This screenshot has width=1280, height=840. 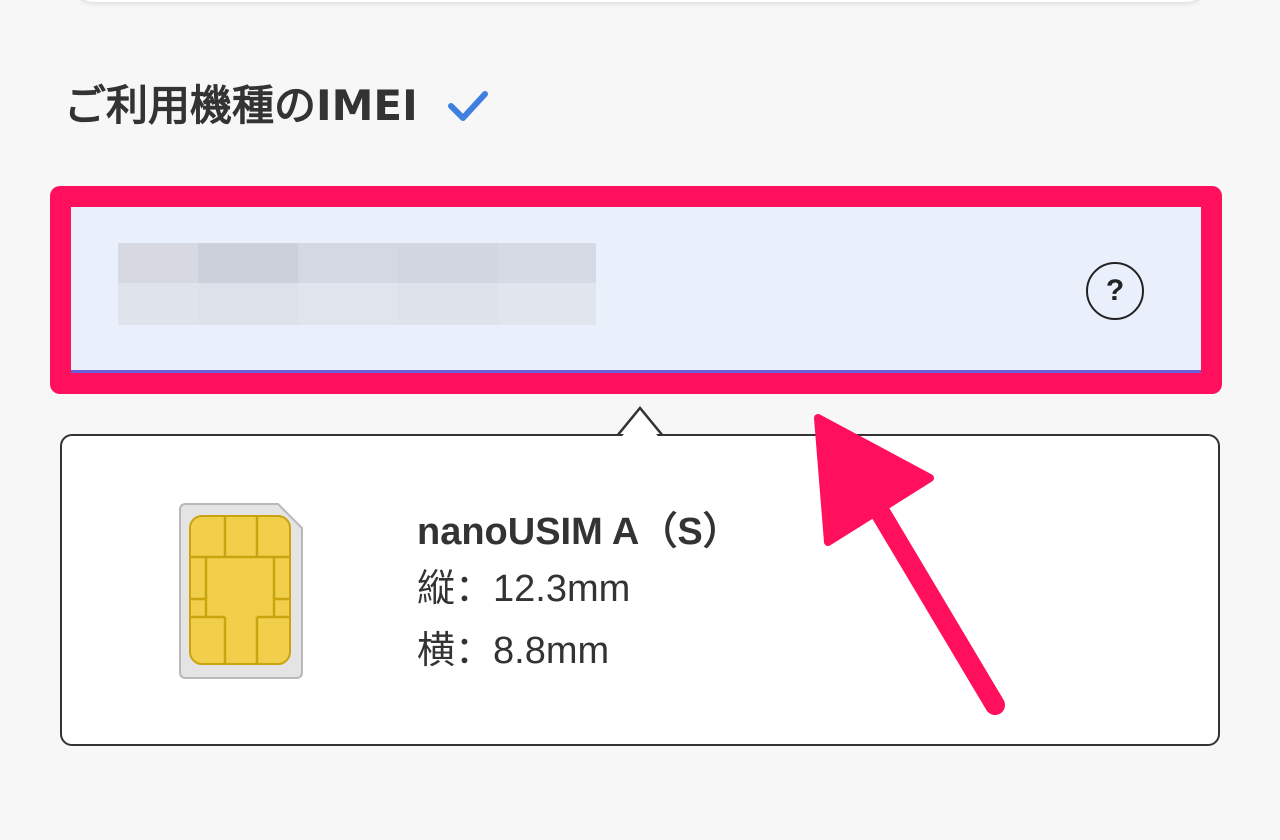 I want to click on sim-info: nanoUSIM A（S） 縦：12.3mm 横：8.8mm, so click(x=579, y=594).